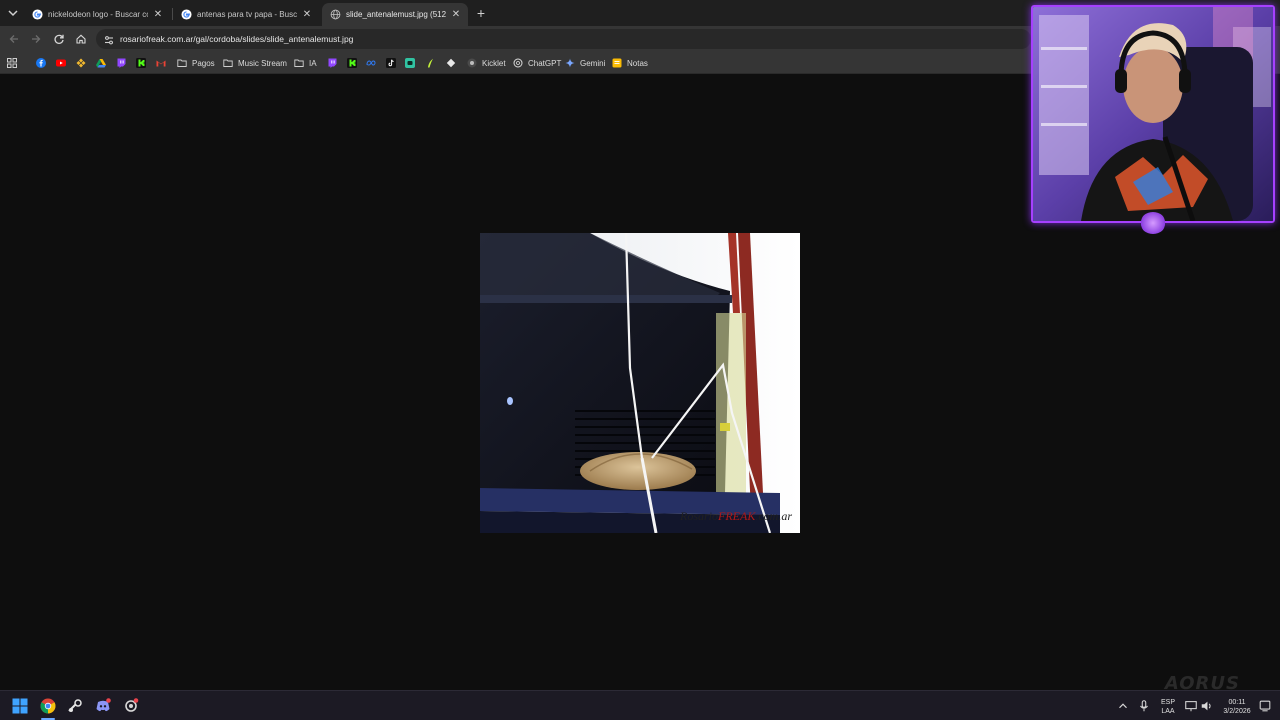 The width and height of the screenshot is (1280, 720). What do you see at coordinates (494, 63) in the screenshot?
I see `bookmark-label: Kicklet` at bounding box center [494, 63].